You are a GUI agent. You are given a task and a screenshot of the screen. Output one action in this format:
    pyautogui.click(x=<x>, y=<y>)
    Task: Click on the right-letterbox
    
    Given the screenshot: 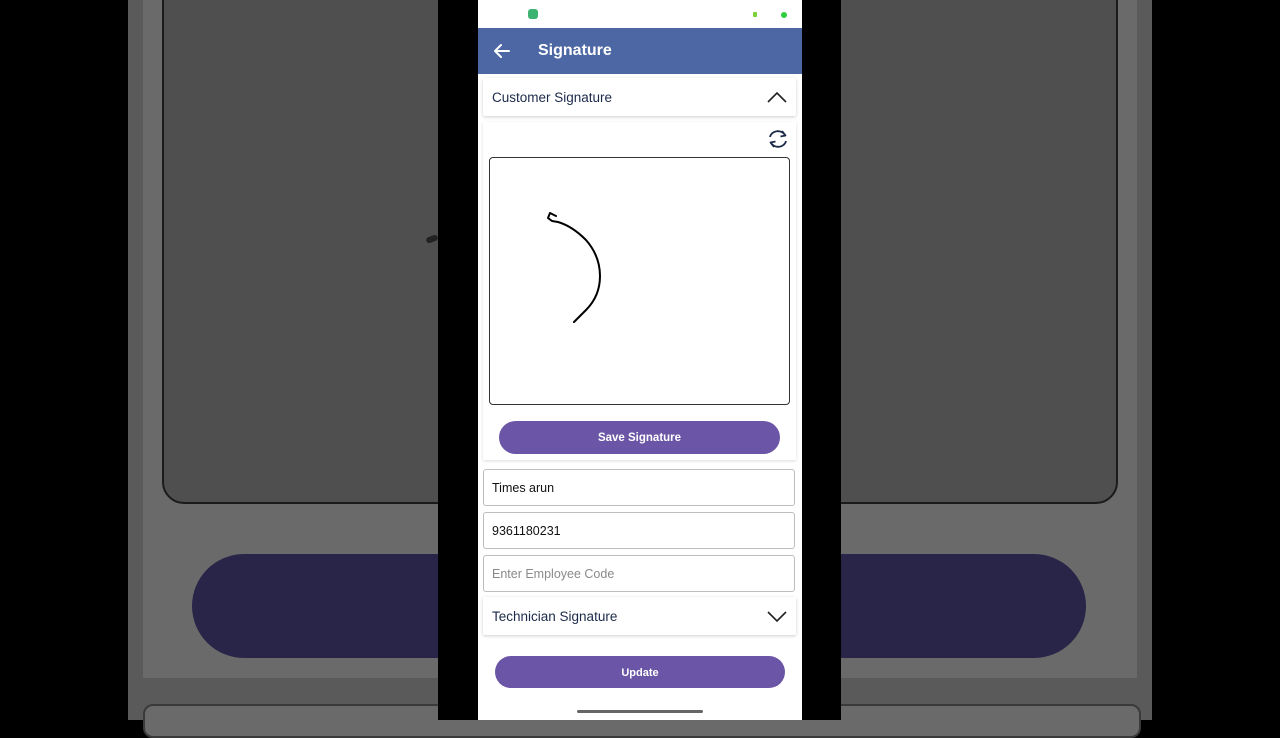 What is the action you would take?
    pyautogui.click(x=821, y=360)
    